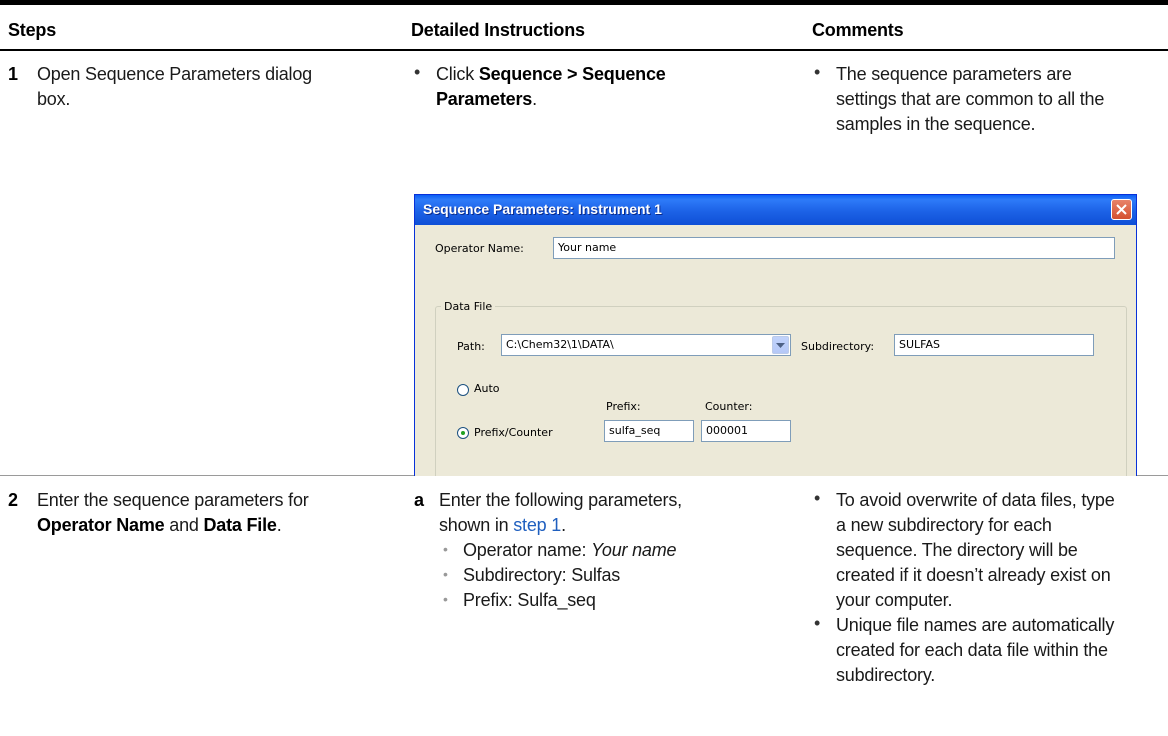 This screenshot has height=736, width=1168. Describe the element at coordinates (746, 431) in the screenshot. I see `counter-field: 000001` at that location.